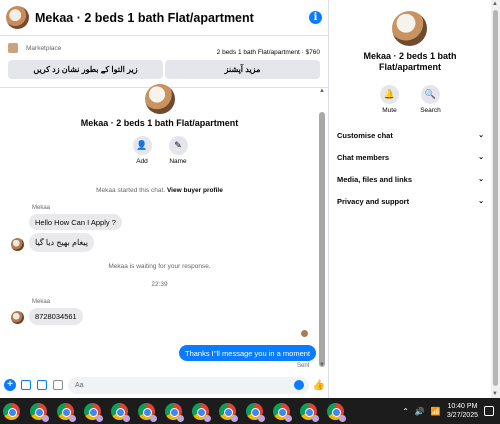  Describe the element at coordinates (462, 411) in the screenshot. I see `clock: 10:40 PM 3/27/2025` at that location.